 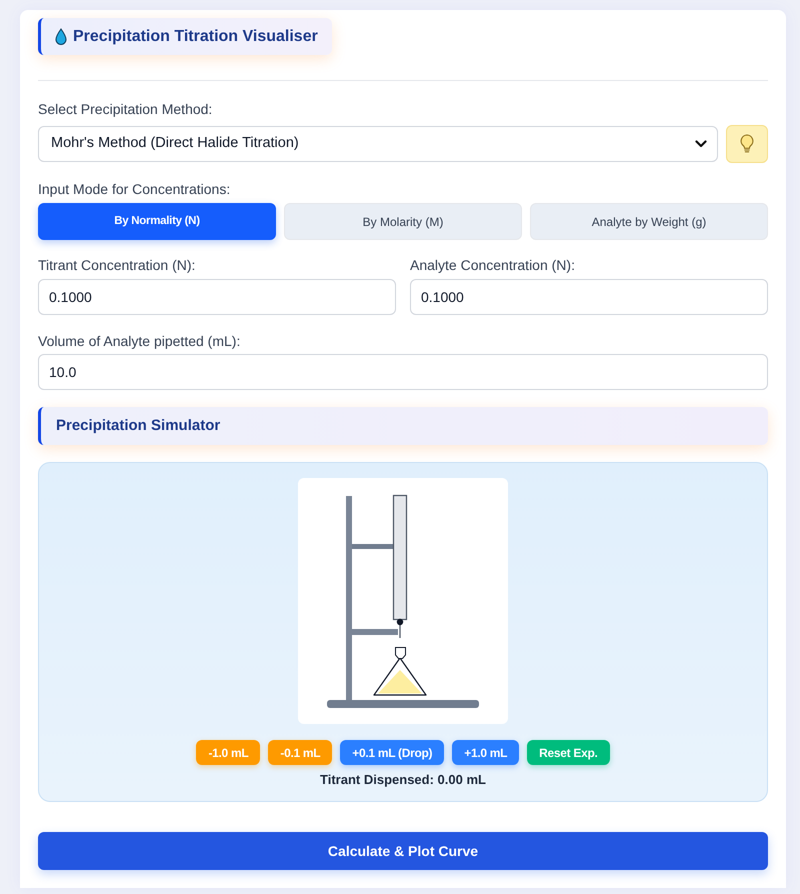 What do you see at coordinates (392, 752) in the screenshot?
I see `add-volume-button: +0.1 mL (Drop)` at bounding box center [392, 752].